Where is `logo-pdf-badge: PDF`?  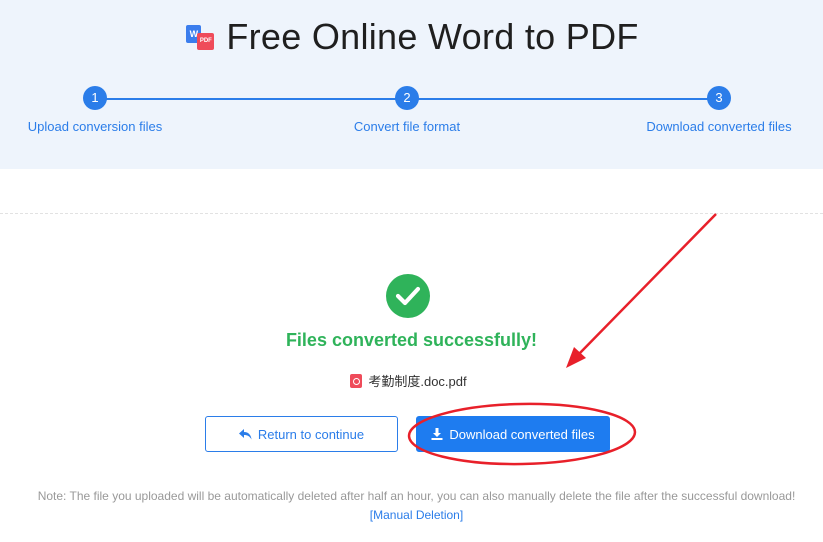
logo-pdf-badge: PDF is located at coordinates (206, 41).